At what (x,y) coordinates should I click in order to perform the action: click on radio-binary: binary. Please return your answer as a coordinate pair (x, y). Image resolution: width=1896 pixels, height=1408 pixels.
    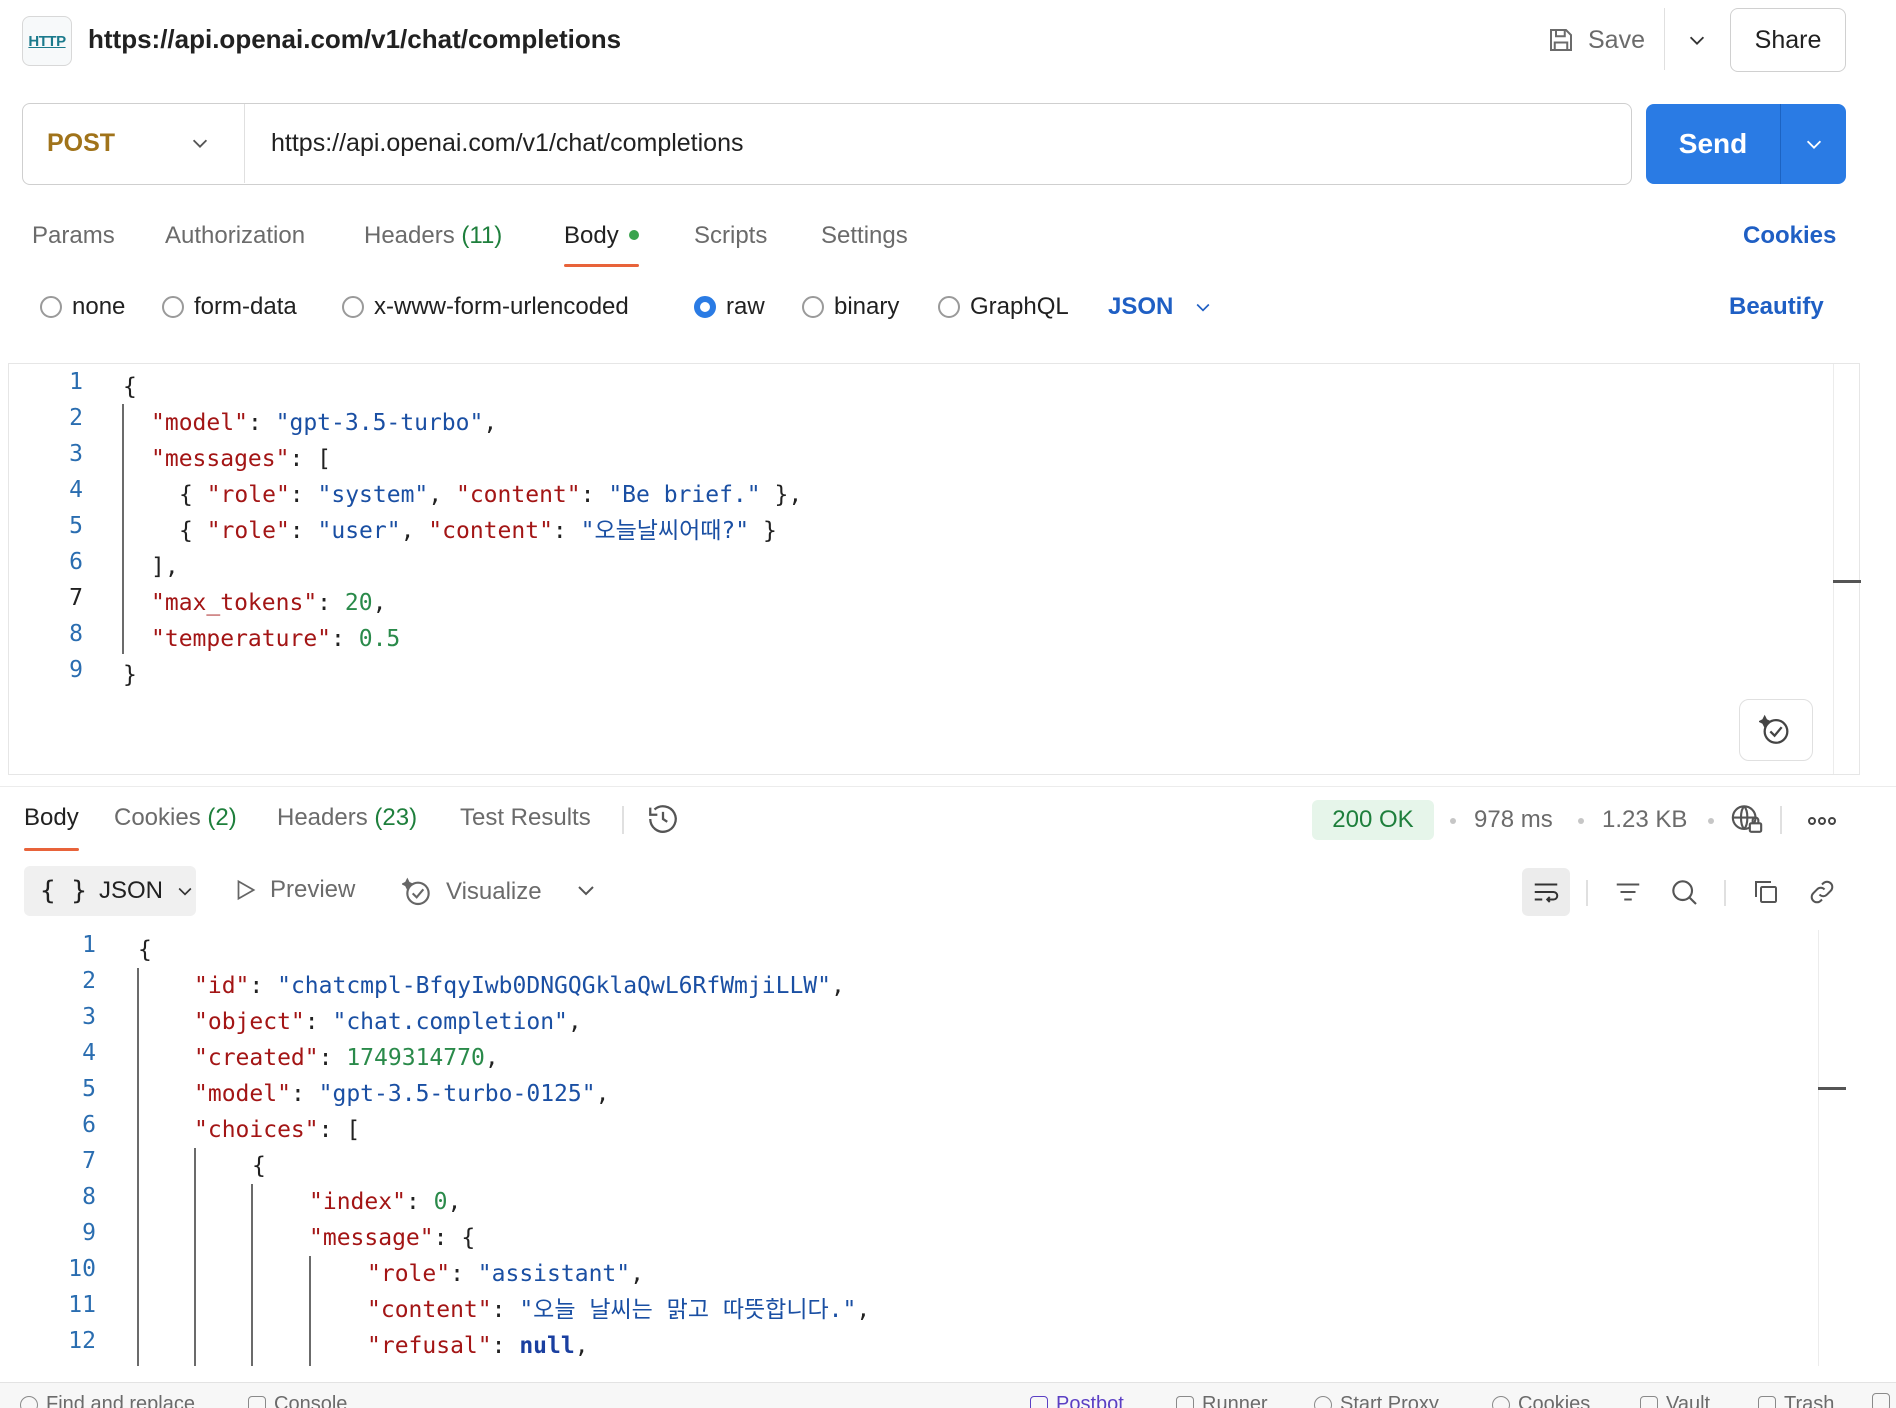
    Looking at the image, I should click on (850, 307).